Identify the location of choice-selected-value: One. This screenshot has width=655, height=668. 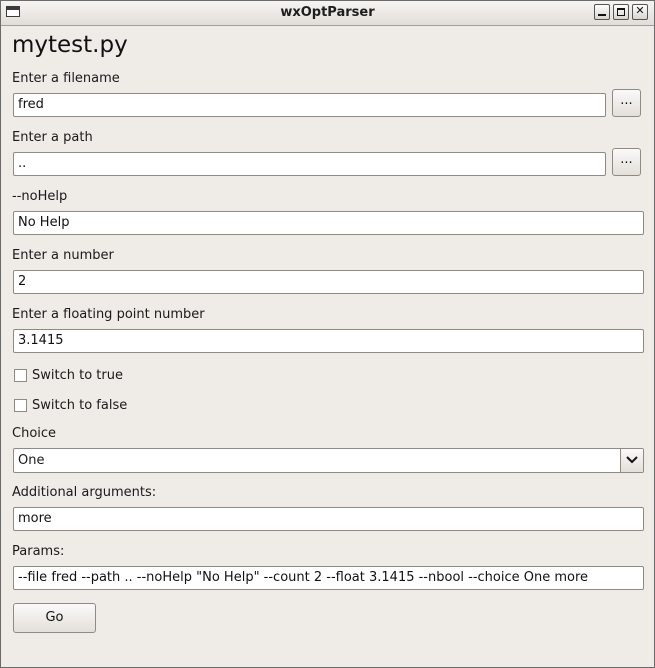
(31, 460).